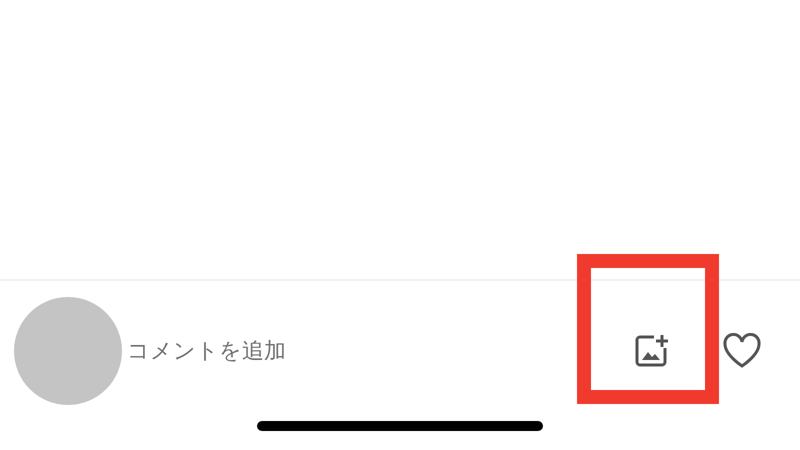  I want to click on comment-input-field: コメントを追加, so click(277, 351).